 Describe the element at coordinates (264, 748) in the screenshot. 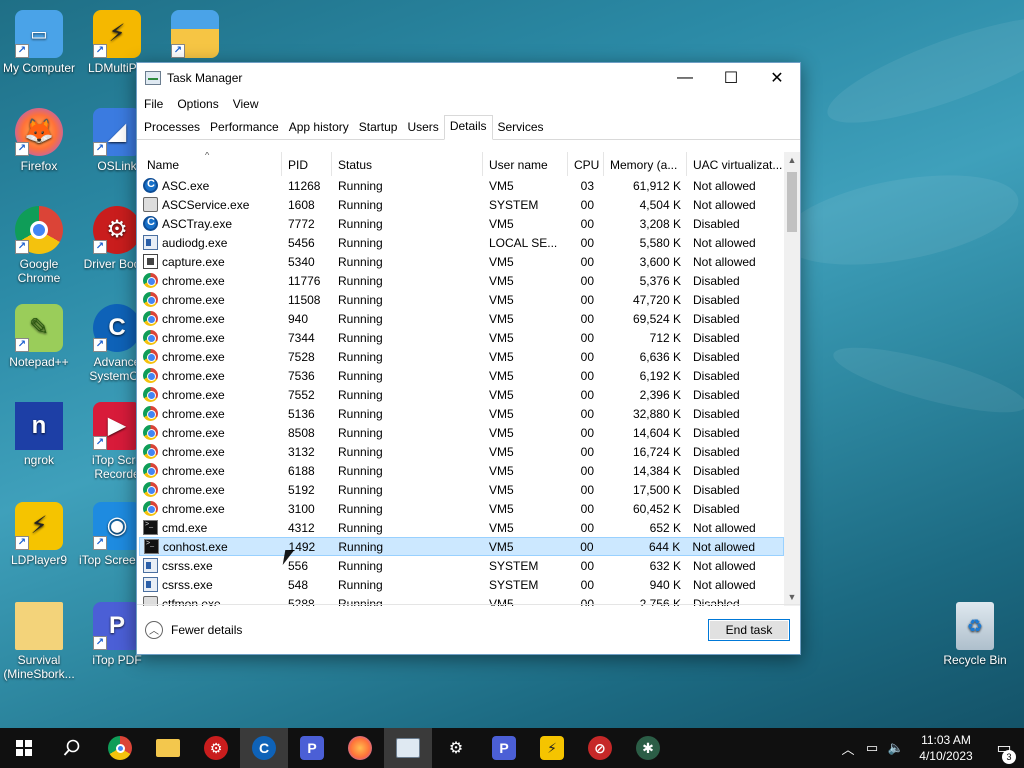

I see `advanced-systemcare-icon: C` at that location.